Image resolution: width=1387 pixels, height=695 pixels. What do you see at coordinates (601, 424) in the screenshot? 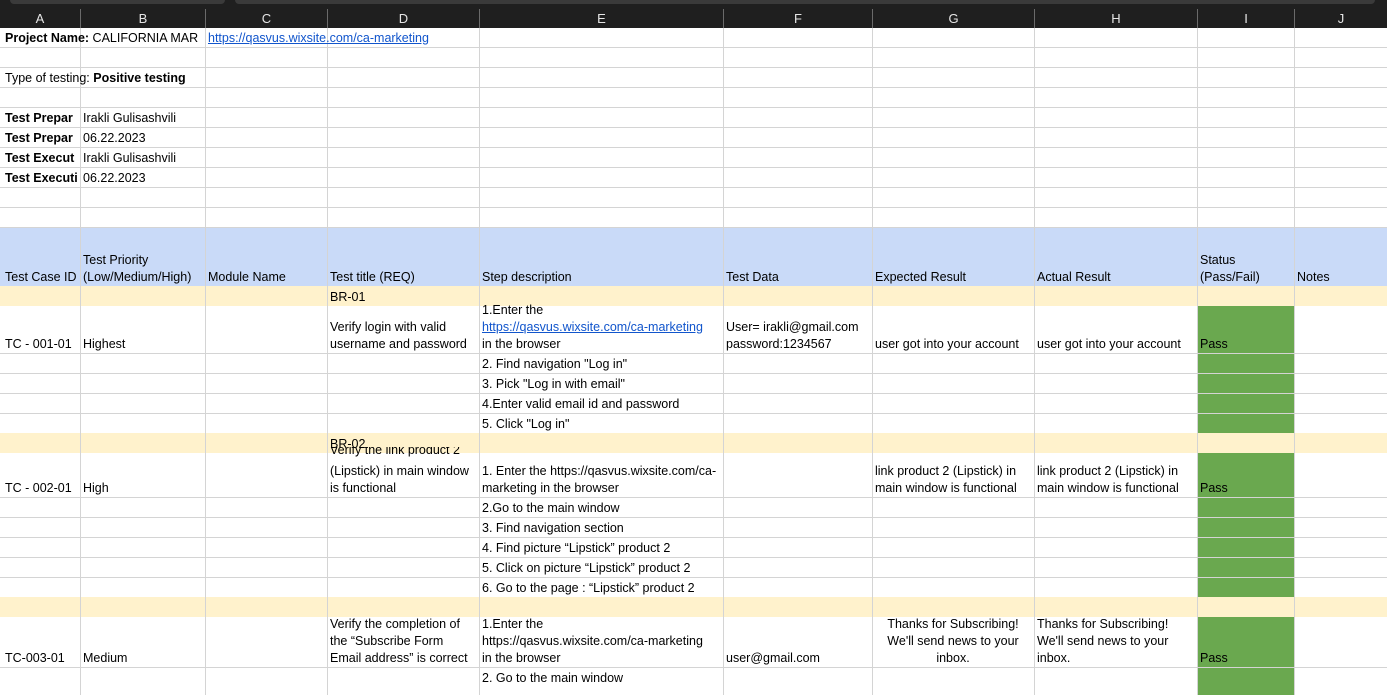
I see `tc1-step5: 5. Click "Log in"` at bounding box center [601, 424].